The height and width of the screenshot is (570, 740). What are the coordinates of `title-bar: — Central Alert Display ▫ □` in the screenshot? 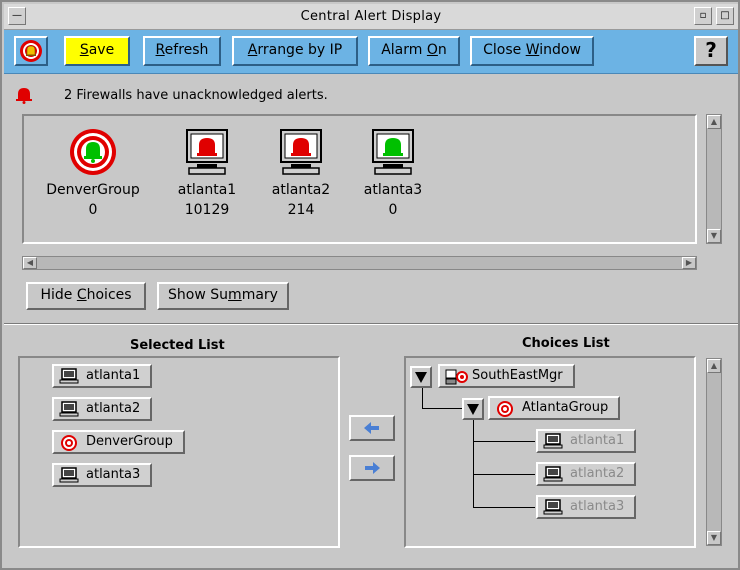 It's located at (371, 17).